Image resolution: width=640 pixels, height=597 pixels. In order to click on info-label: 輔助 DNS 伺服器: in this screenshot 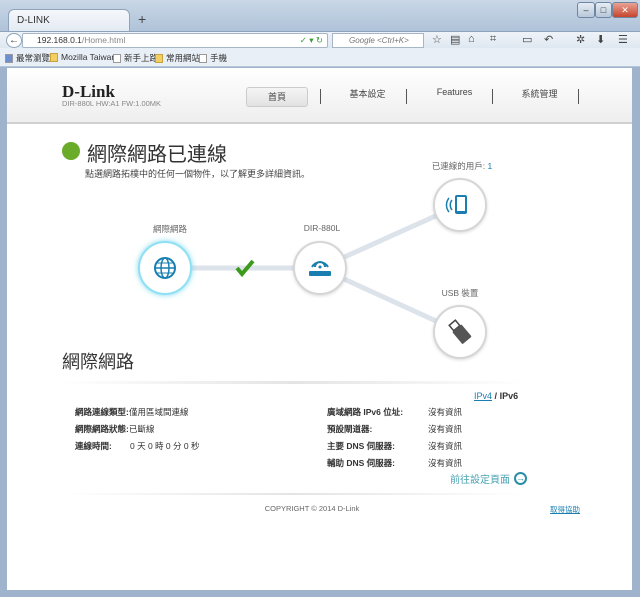, I will do `click(361, 463)`.